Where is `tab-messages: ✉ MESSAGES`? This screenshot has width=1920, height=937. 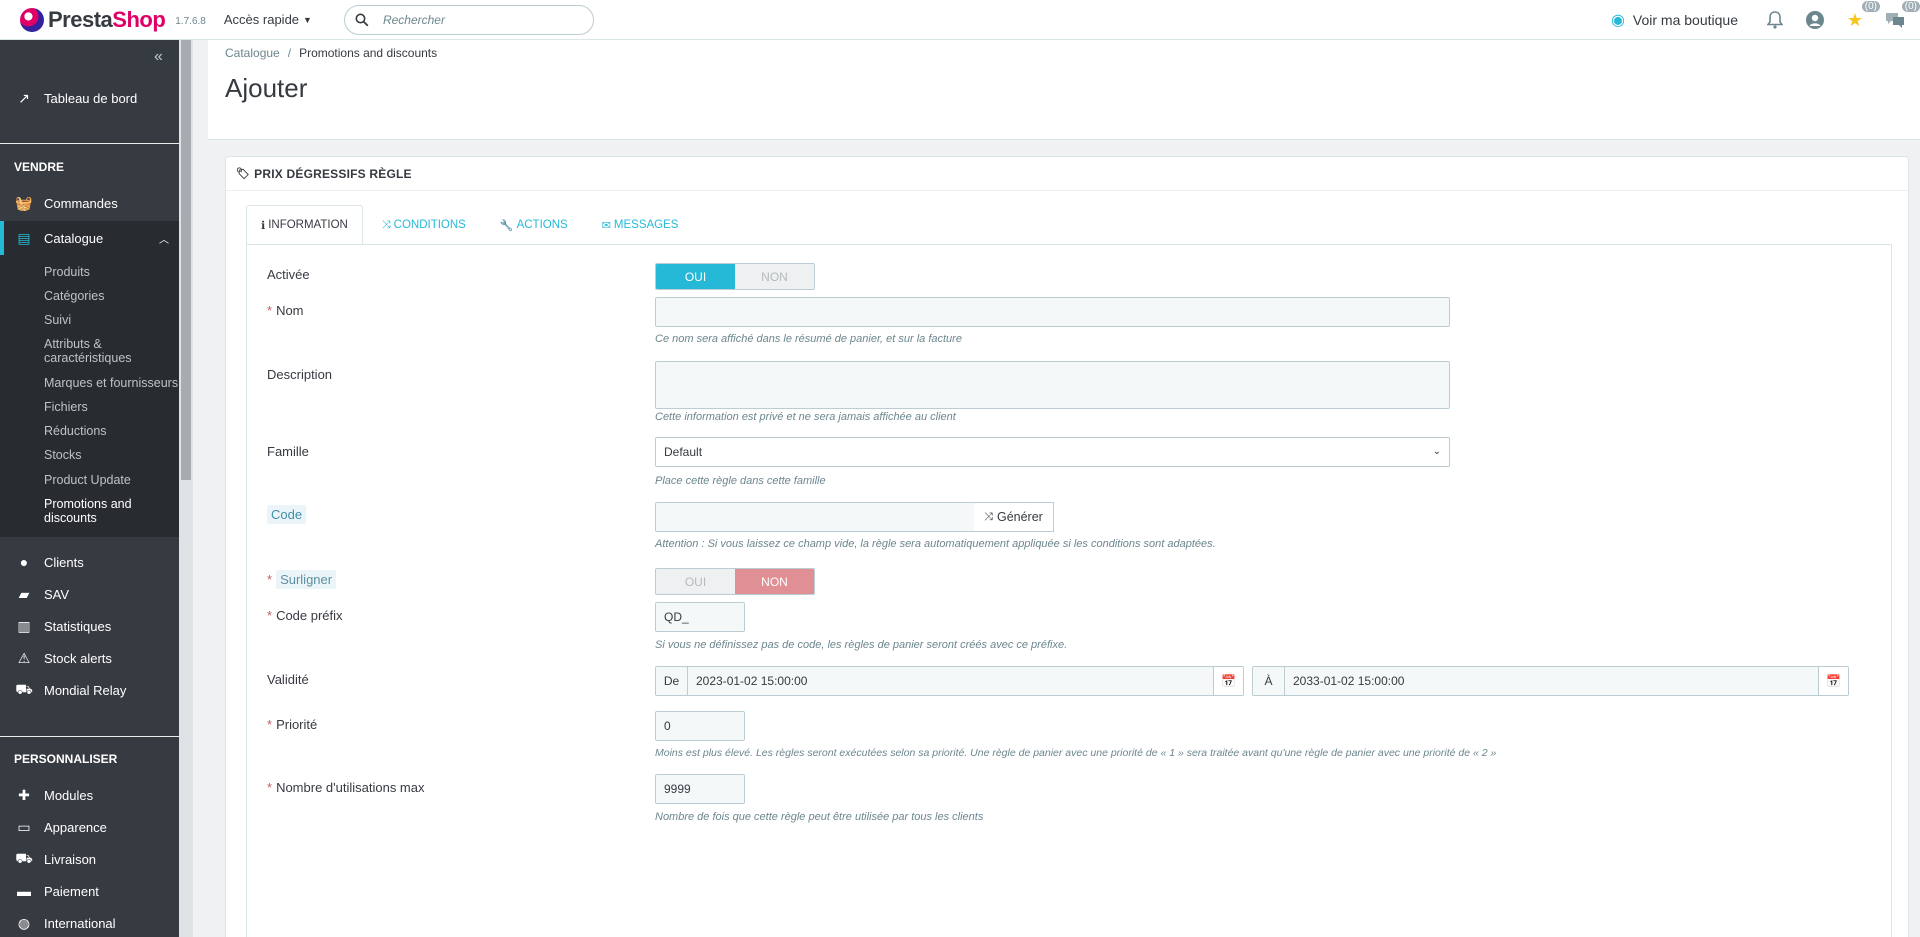
tab-messages: ✉ MESSAGES is located at coordinates (640, 225).